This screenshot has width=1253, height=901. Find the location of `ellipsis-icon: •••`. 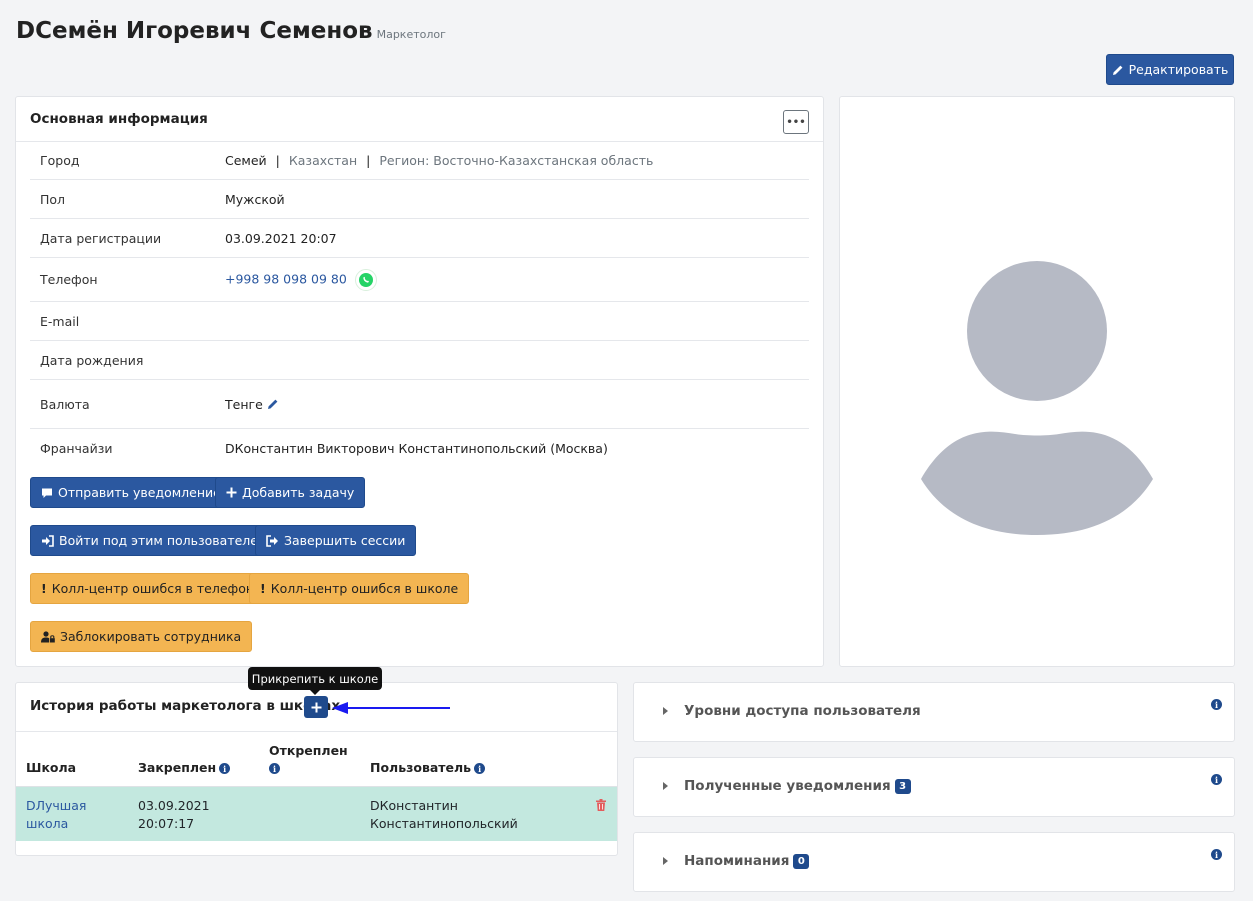

ellipsis-icon: ••• is located at coordinates (796, 122).